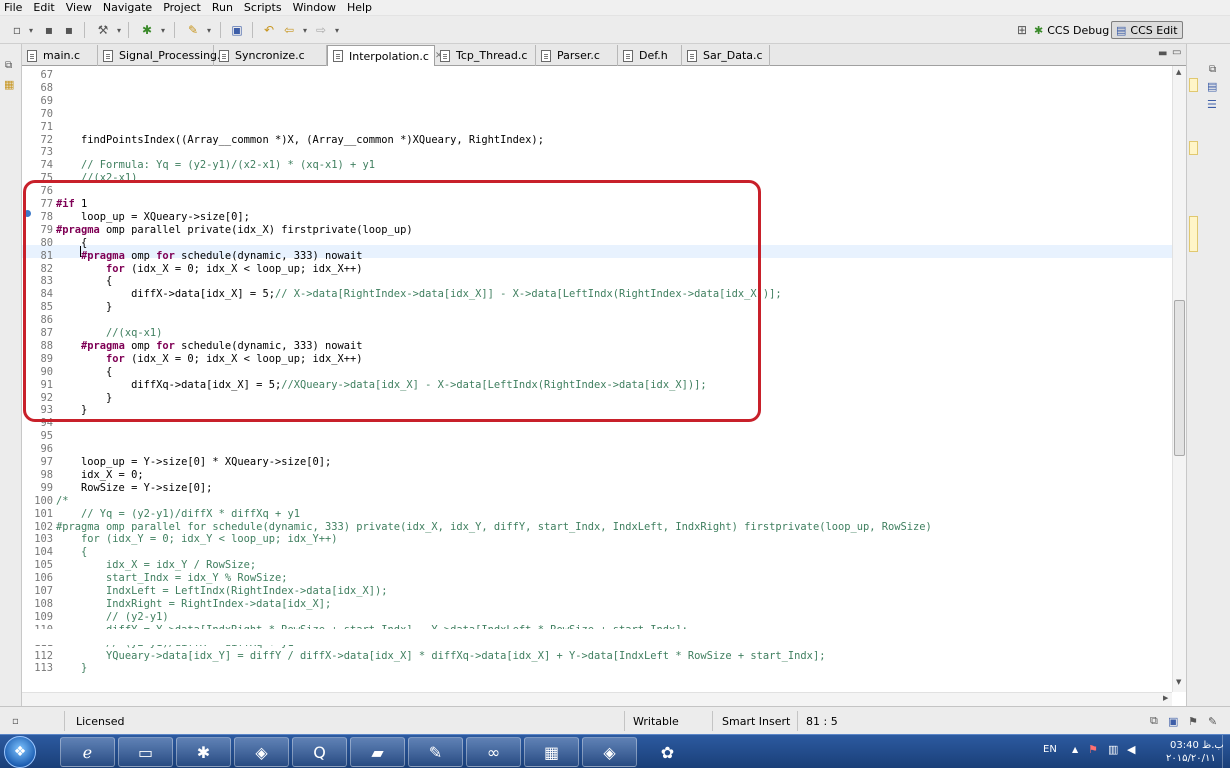  I want to click on open-perspective-icon: ⊞, so click(1022, 30).